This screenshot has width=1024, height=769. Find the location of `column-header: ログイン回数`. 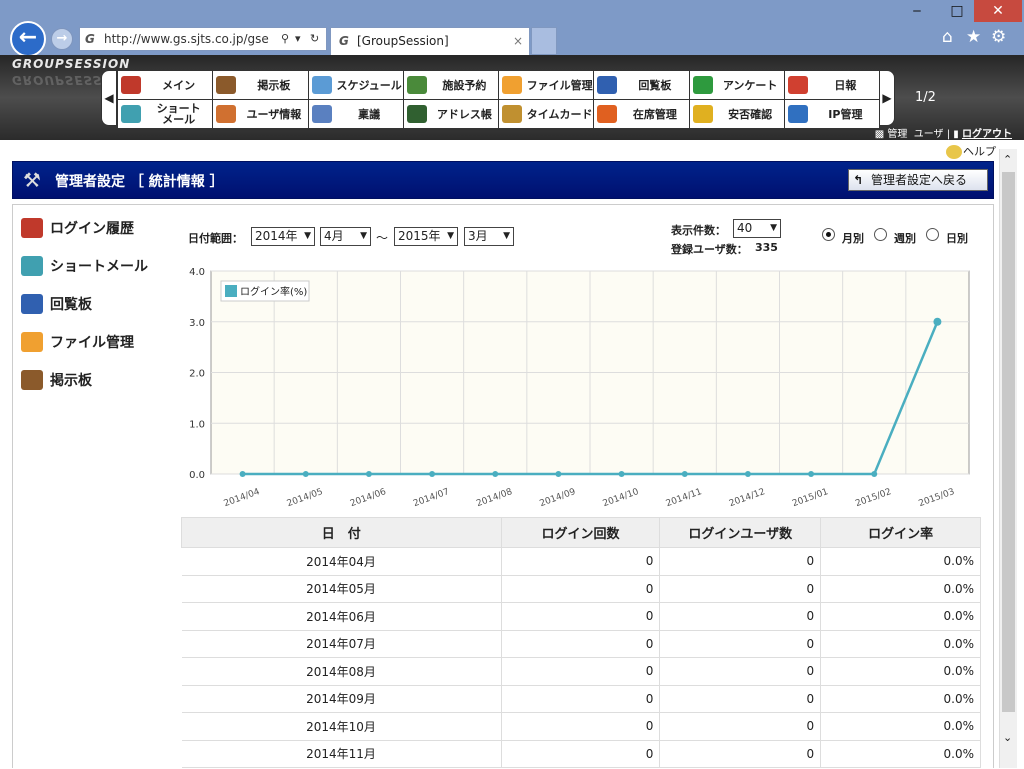

column-header: ログイン回数 is located at coordinates (580, 532).